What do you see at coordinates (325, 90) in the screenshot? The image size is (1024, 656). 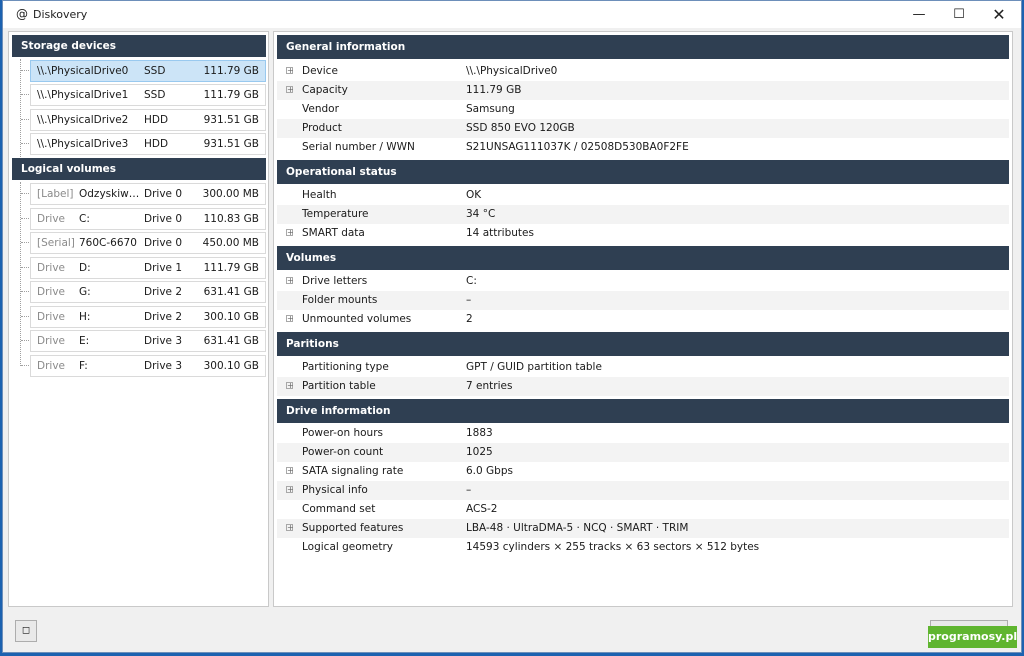 I see `property-key: Capacity` at bounding box center [325, 90].